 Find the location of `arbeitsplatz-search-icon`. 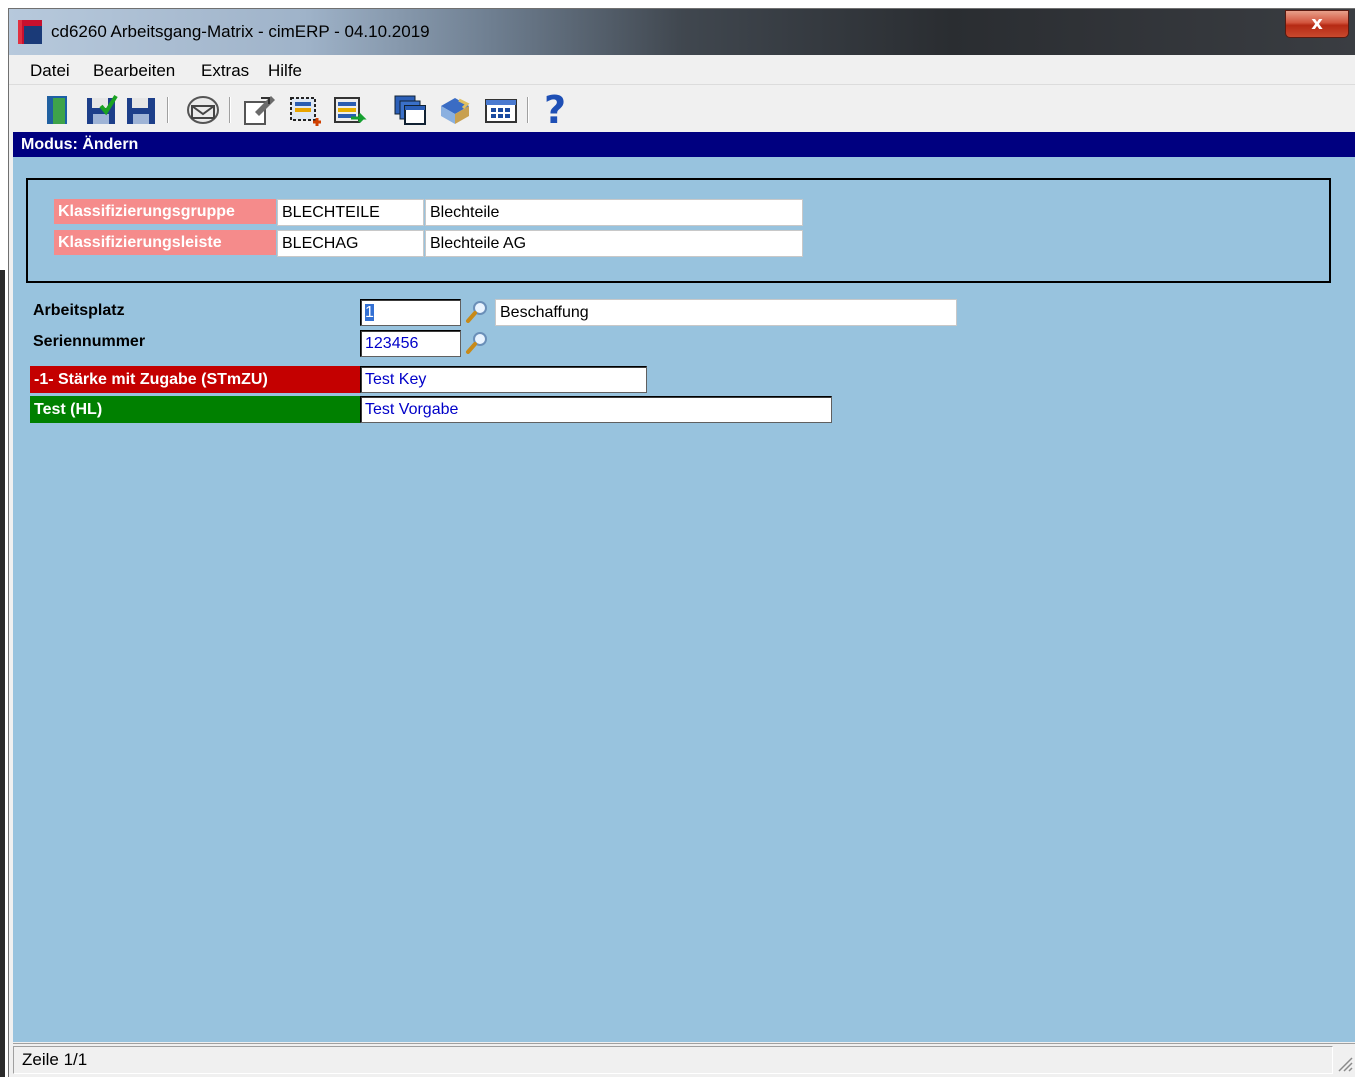

arbeitsplatz-search-icon is located at coordinates (477, 311).